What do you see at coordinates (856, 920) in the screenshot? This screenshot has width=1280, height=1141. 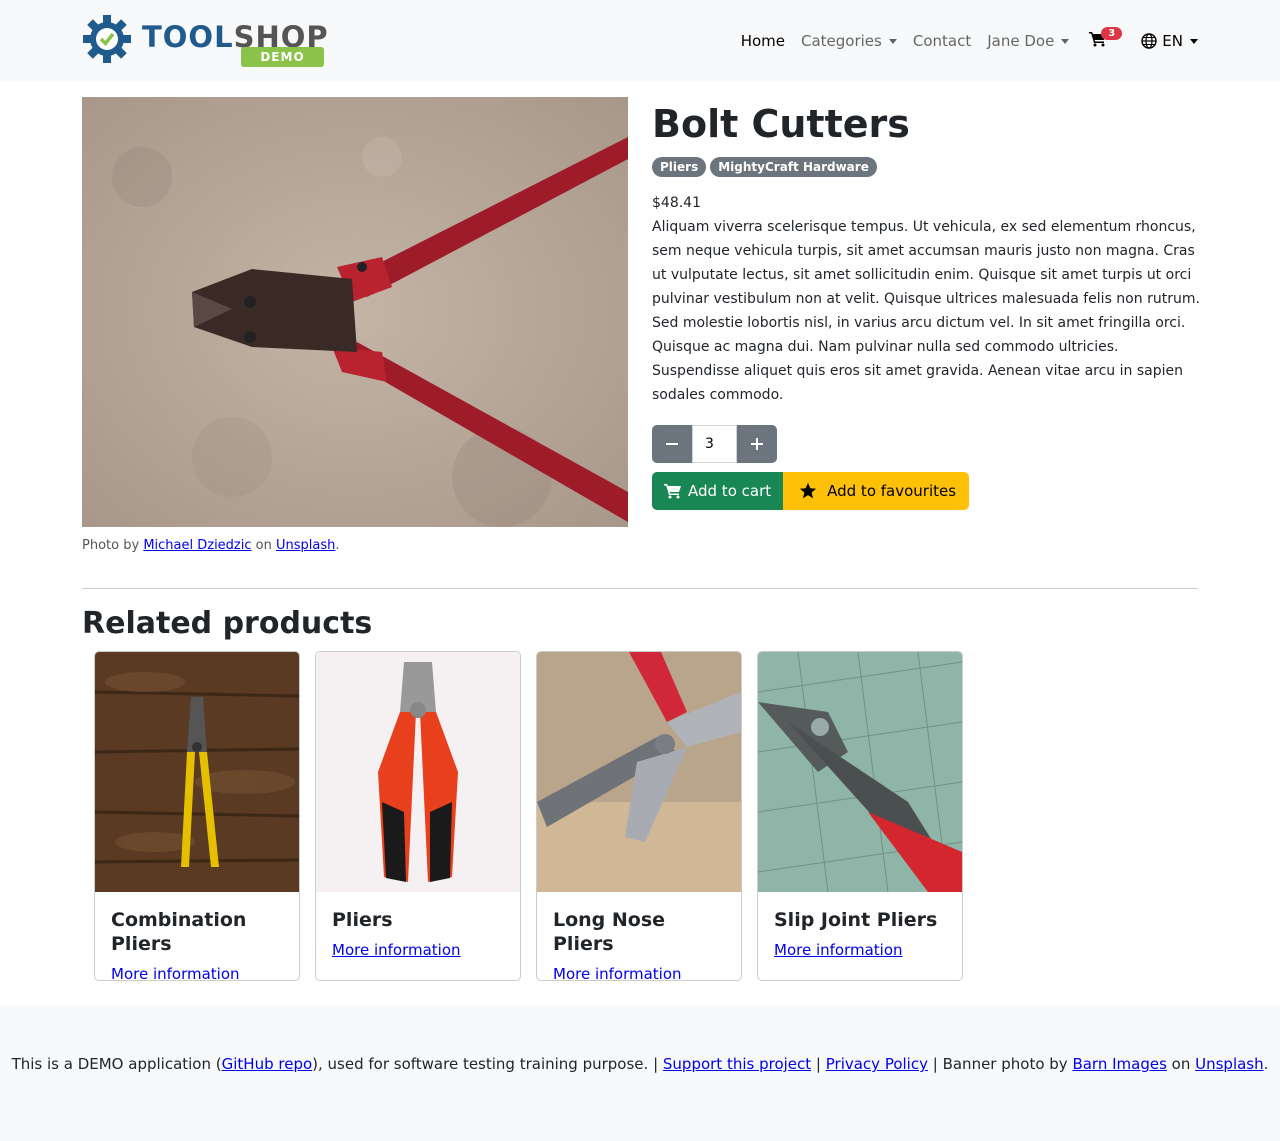 I see `product-card-title: Slip Joint Pliers` at bounding box center [856, 920].